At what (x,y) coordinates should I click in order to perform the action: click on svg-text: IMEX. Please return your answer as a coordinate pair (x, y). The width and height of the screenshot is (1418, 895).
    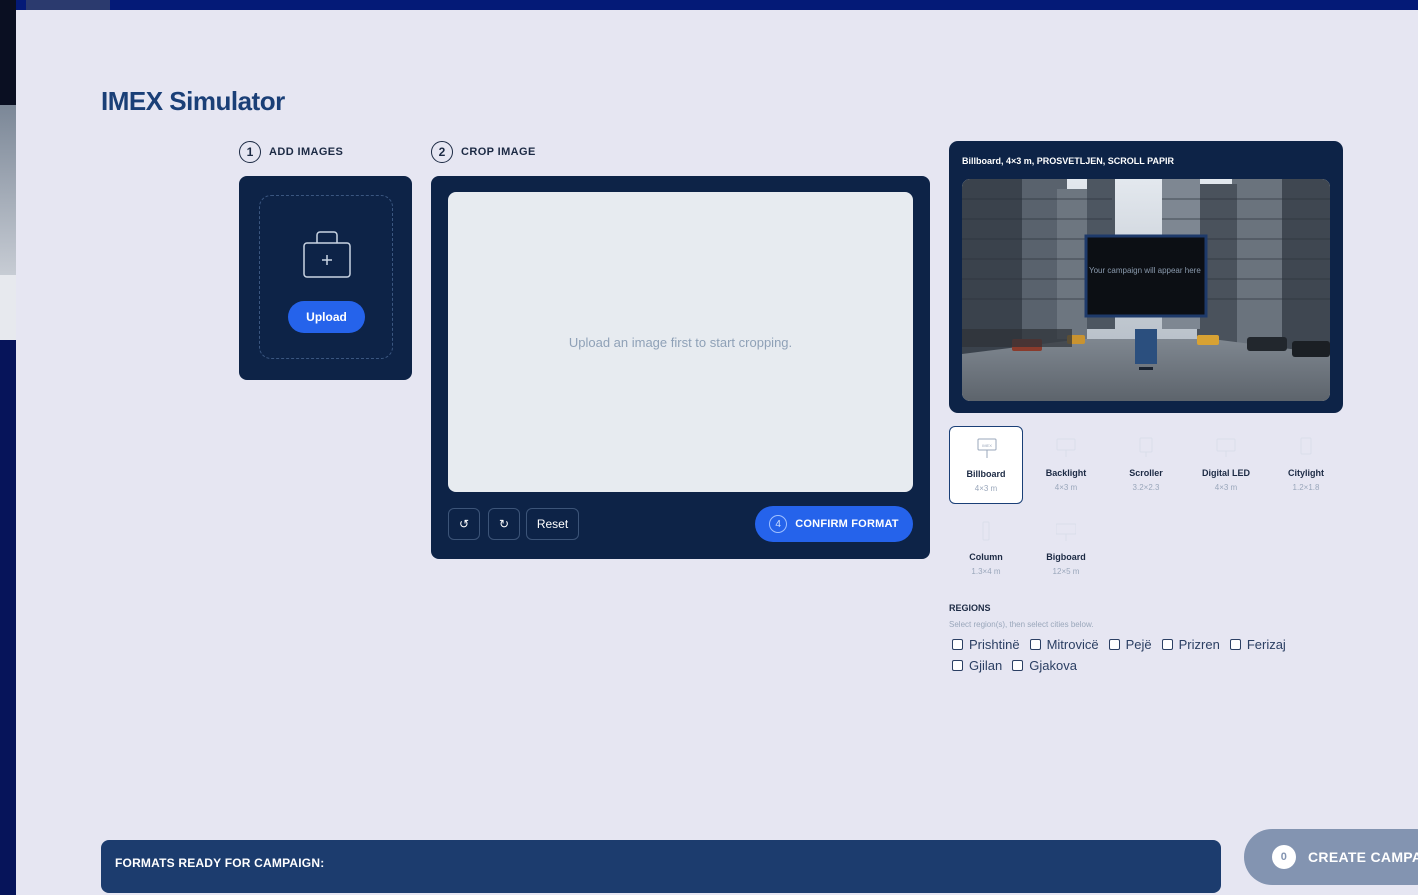
    Looking at the image, I should click on (987, 445).